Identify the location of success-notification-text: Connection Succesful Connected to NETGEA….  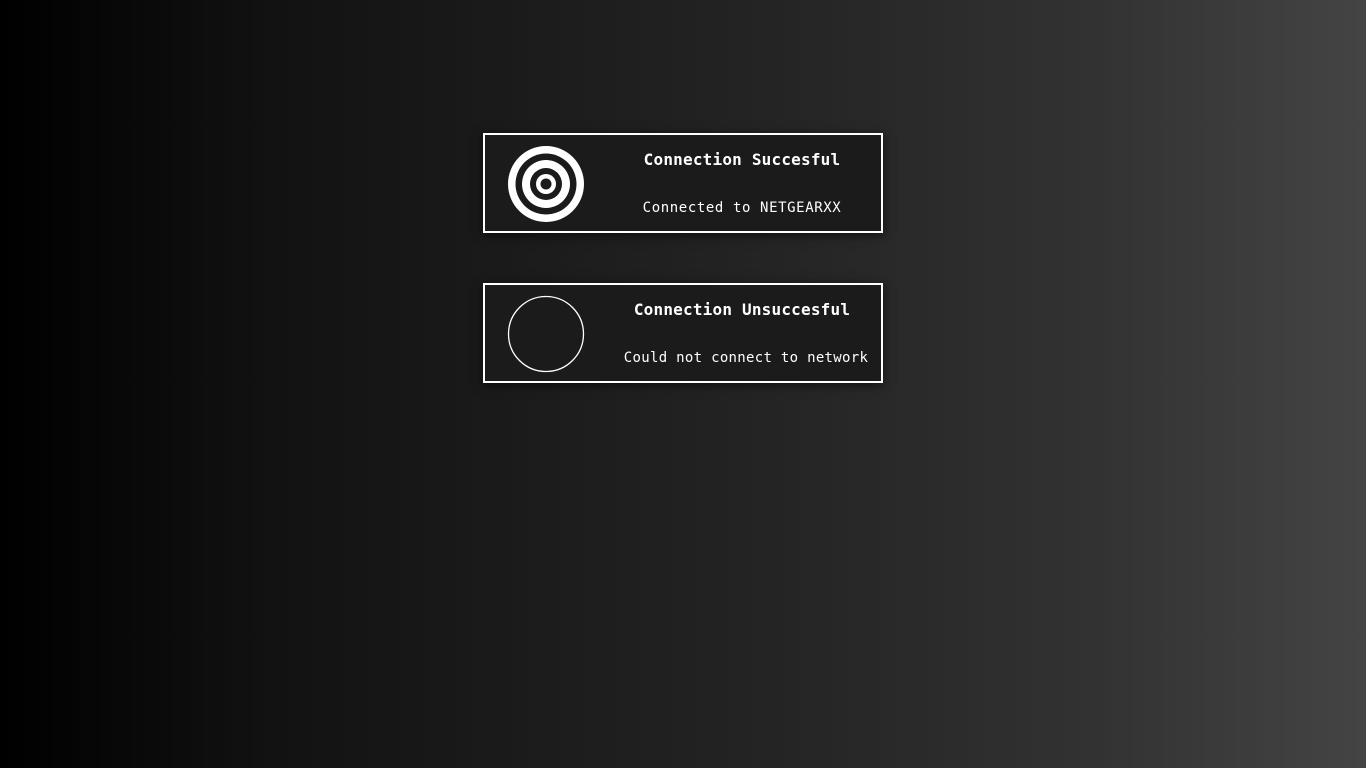
(742, 183).